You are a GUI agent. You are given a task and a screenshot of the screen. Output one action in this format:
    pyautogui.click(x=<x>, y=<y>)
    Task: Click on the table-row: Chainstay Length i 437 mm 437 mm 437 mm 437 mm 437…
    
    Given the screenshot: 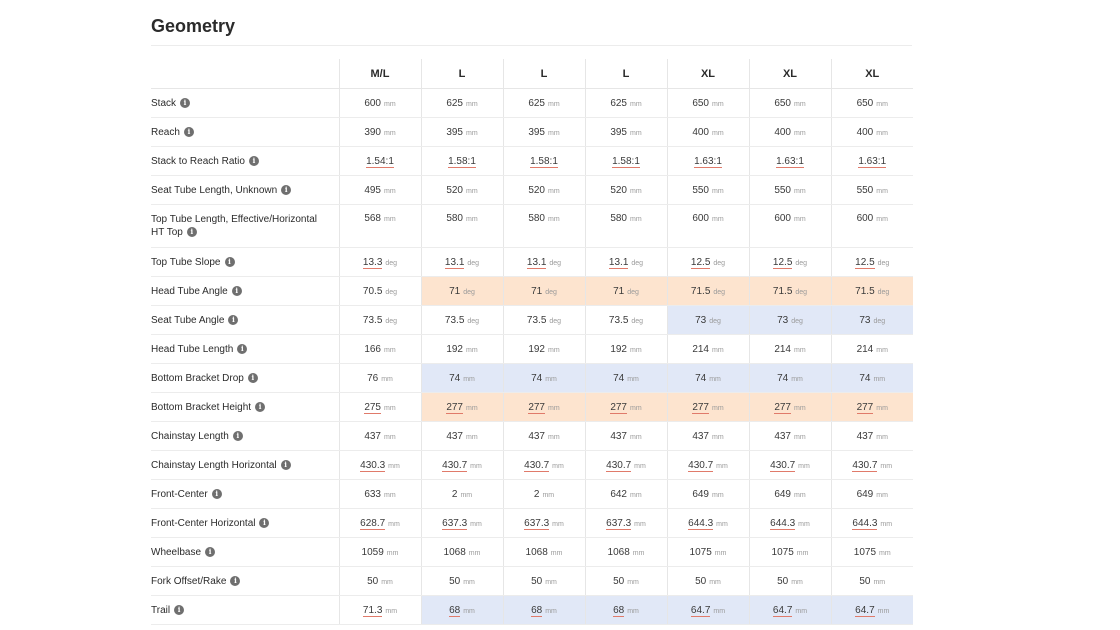 What is the action you would take?
    pyautogui.click(x=532, y=436)
    